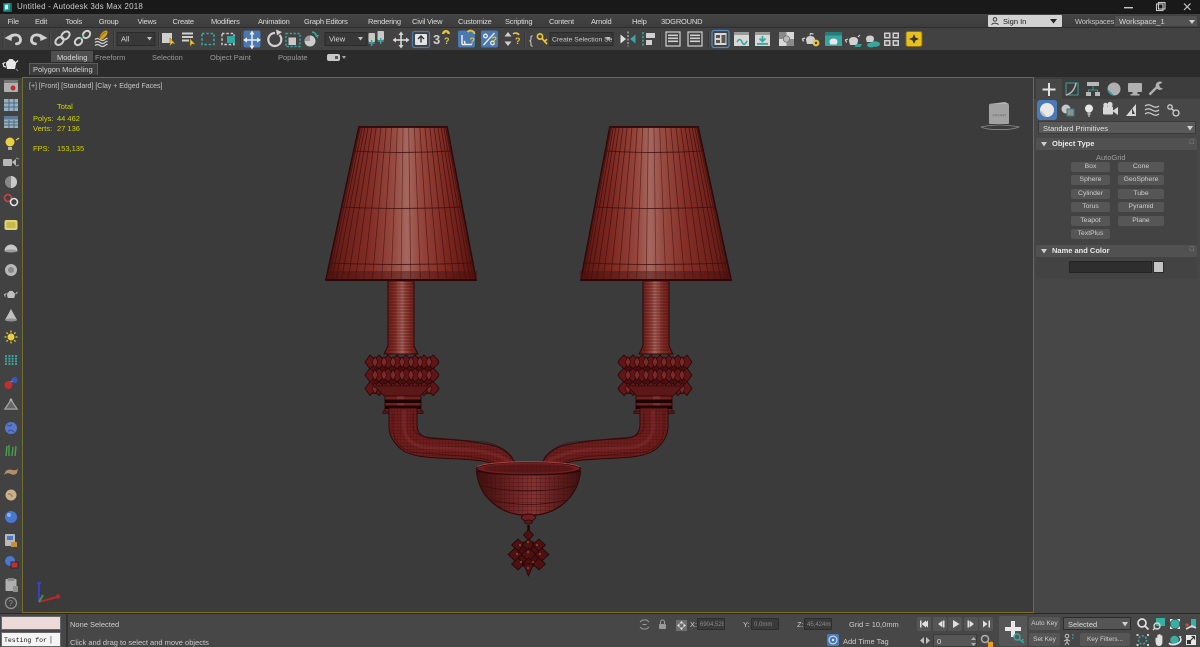  Describe the element at coordinates (125, 39) in the screenshot. I see `svg-text: All` at that location.